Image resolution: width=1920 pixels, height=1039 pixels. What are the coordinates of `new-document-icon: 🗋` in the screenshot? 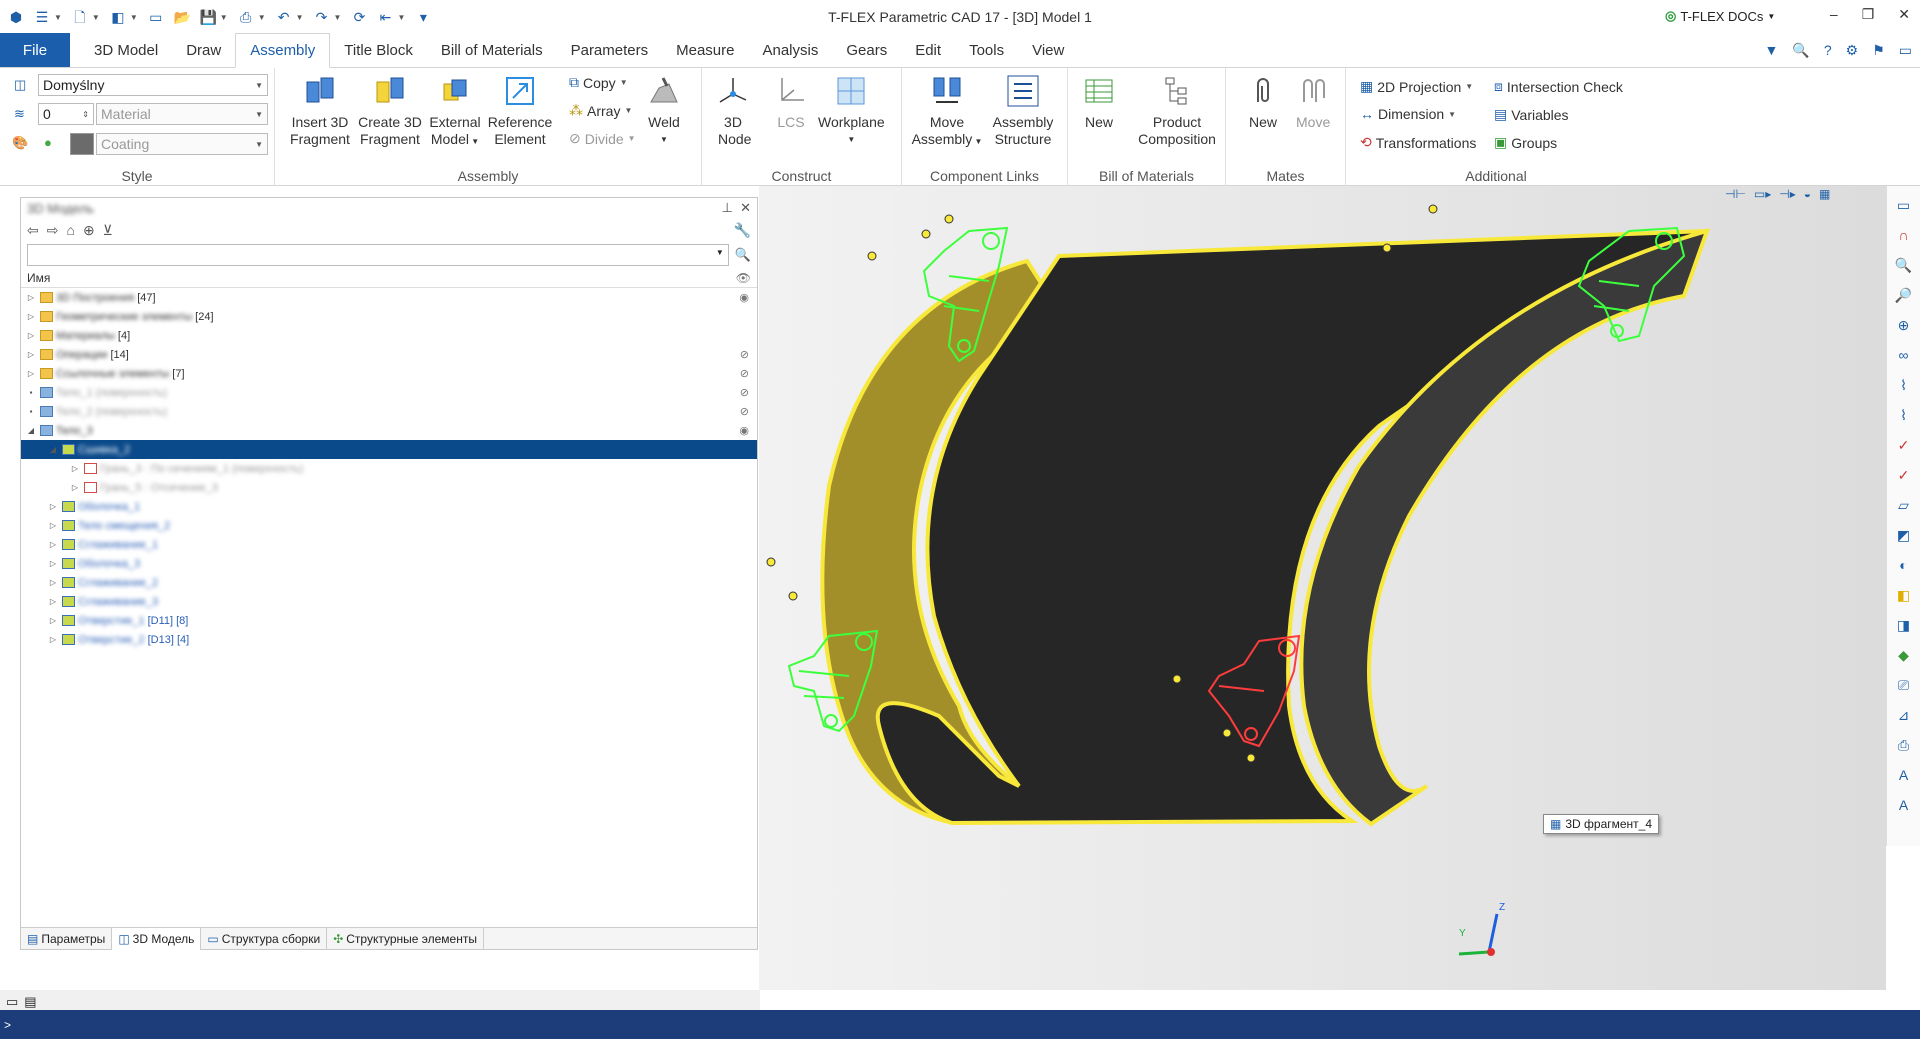 It's located at (80, 17).